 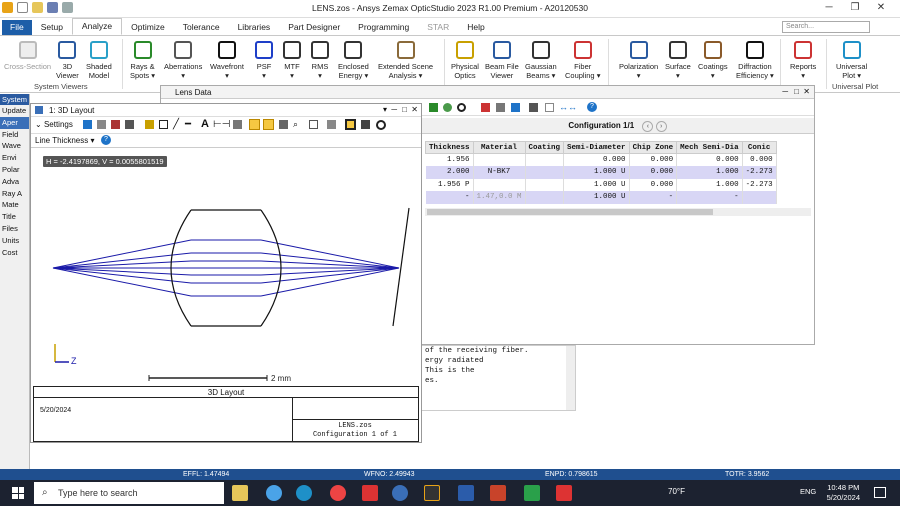 What do you see at coordinates (14, 122) in the screenshot?
I see `explorer-item-aperture: Aper` at bounding box center [14, 122].